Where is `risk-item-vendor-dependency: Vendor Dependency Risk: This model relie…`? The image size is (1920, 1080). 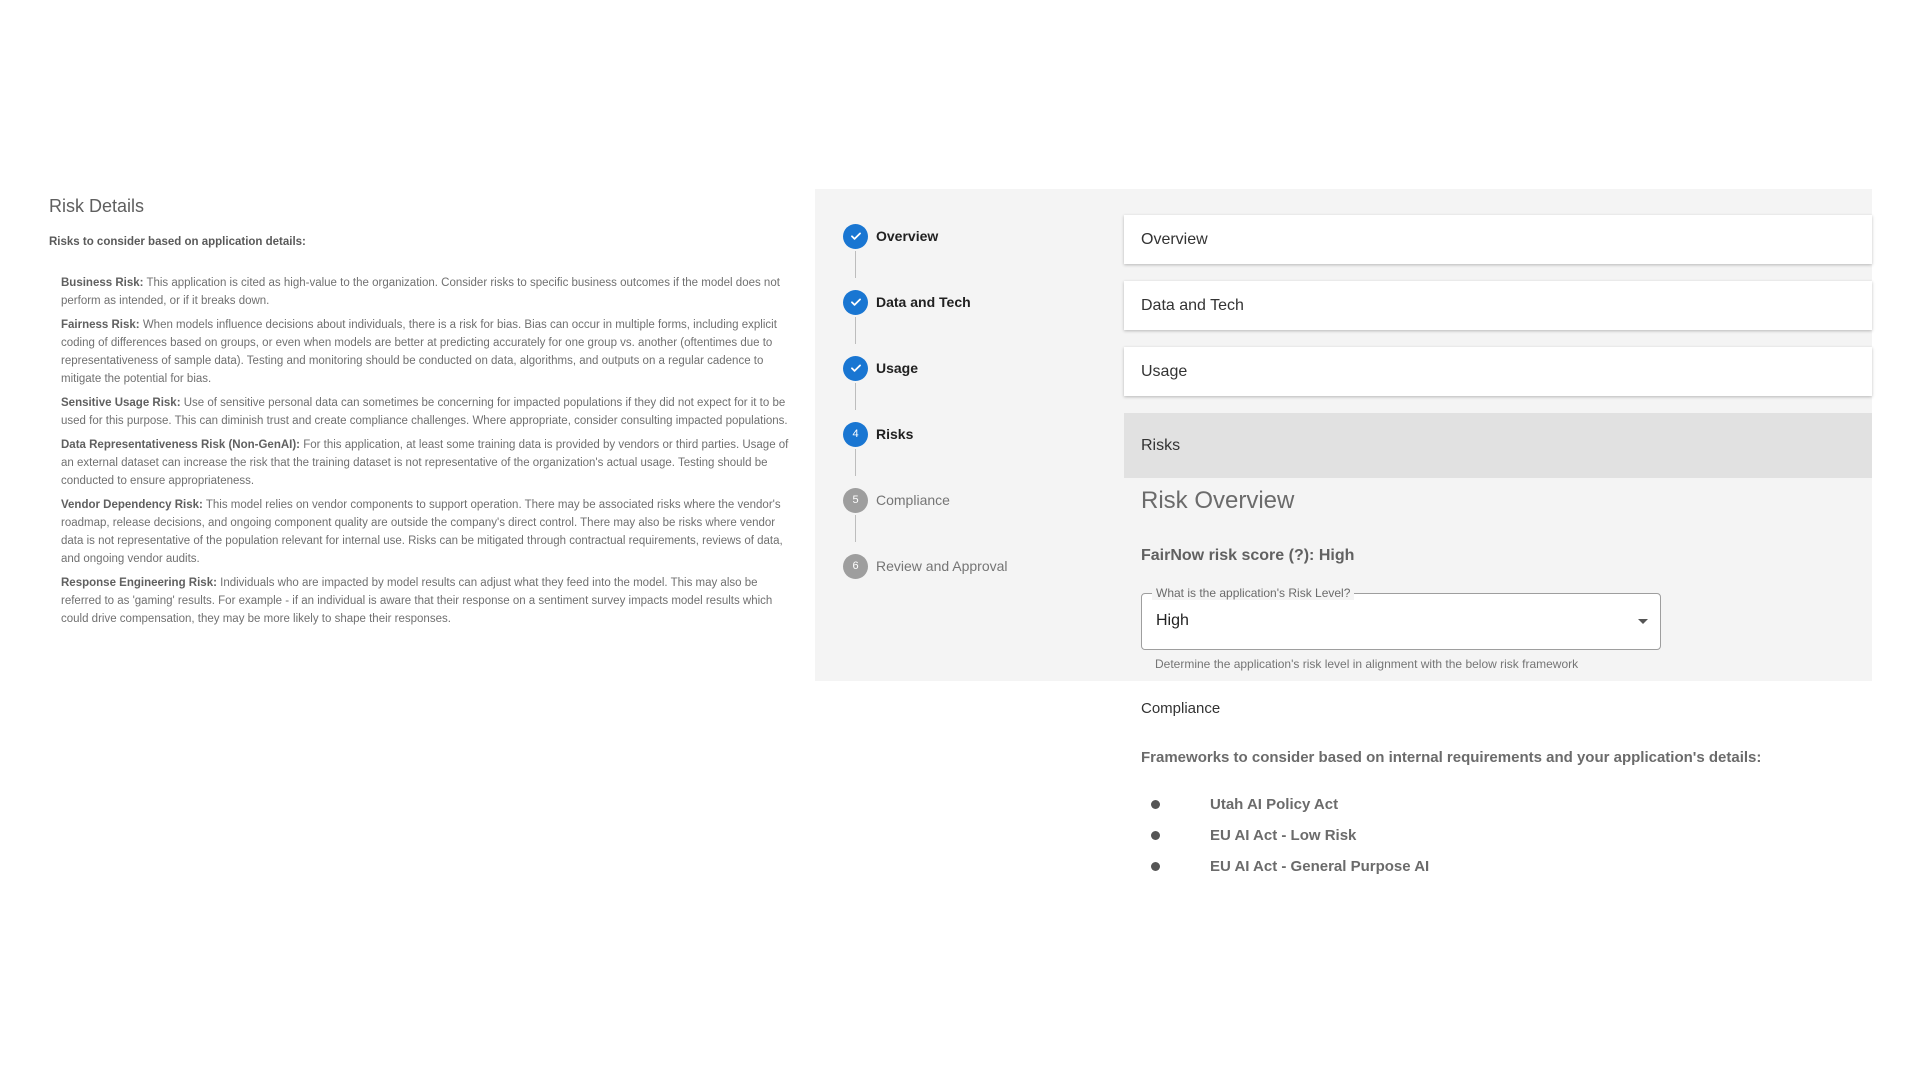
risk-item-vendor-dependency: Vendor Dependency Risk: This model relie… is located at coordinates (425, 532).